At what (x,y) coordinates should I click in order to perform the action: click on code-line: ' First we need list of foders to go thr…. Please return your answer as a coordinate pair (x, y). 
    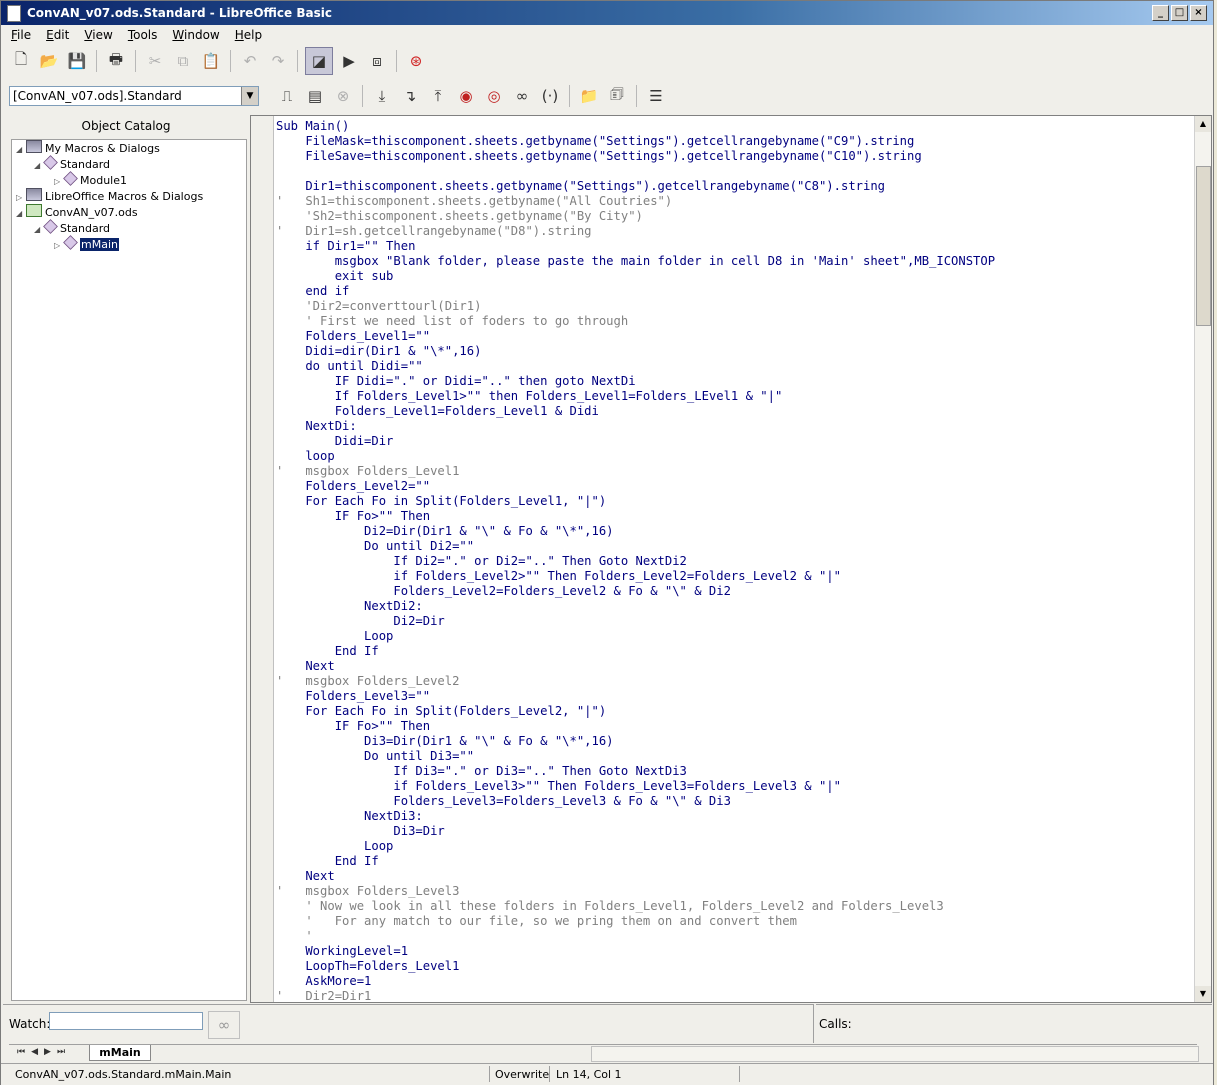
    Looking at the image, I should click on (635, 321).